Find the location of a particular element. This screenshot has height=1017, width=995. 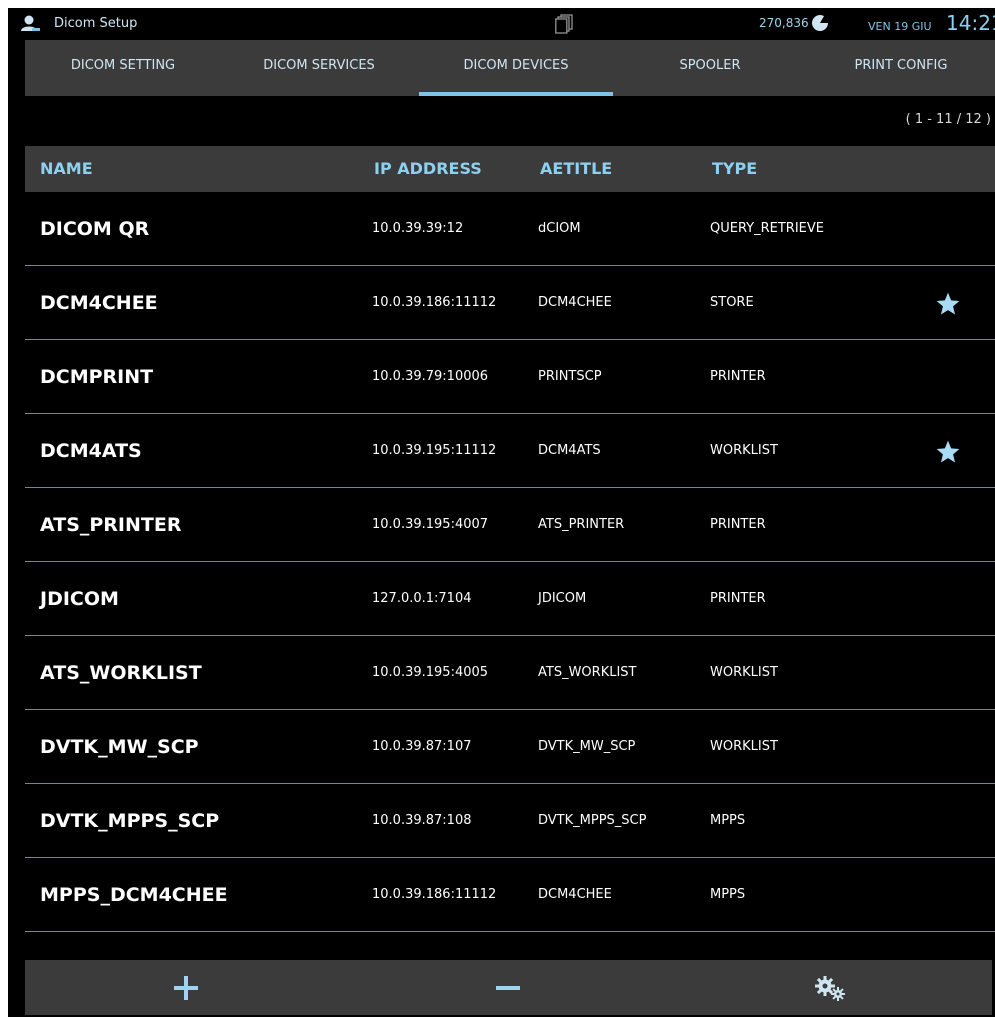

storage-counter: 270,836 is located at coordinates (784, 23).